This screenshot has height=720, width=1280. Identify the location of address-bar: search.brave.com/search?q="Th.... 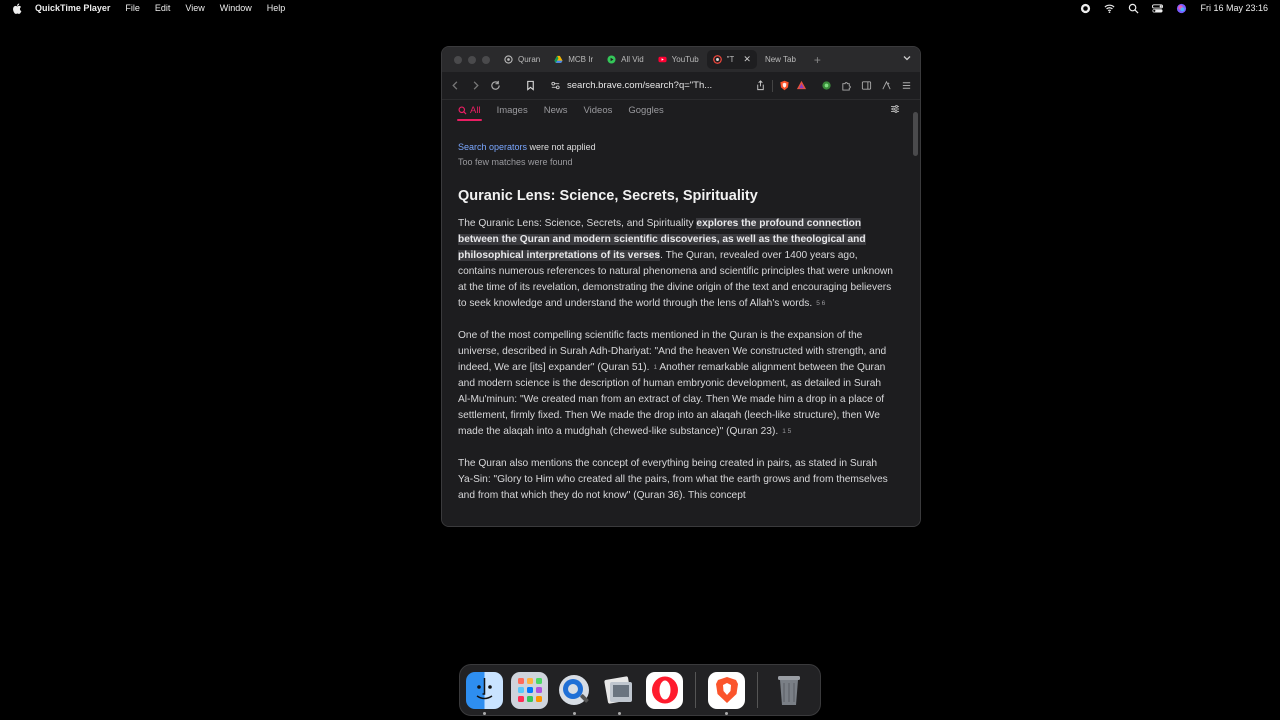
(678, 86).